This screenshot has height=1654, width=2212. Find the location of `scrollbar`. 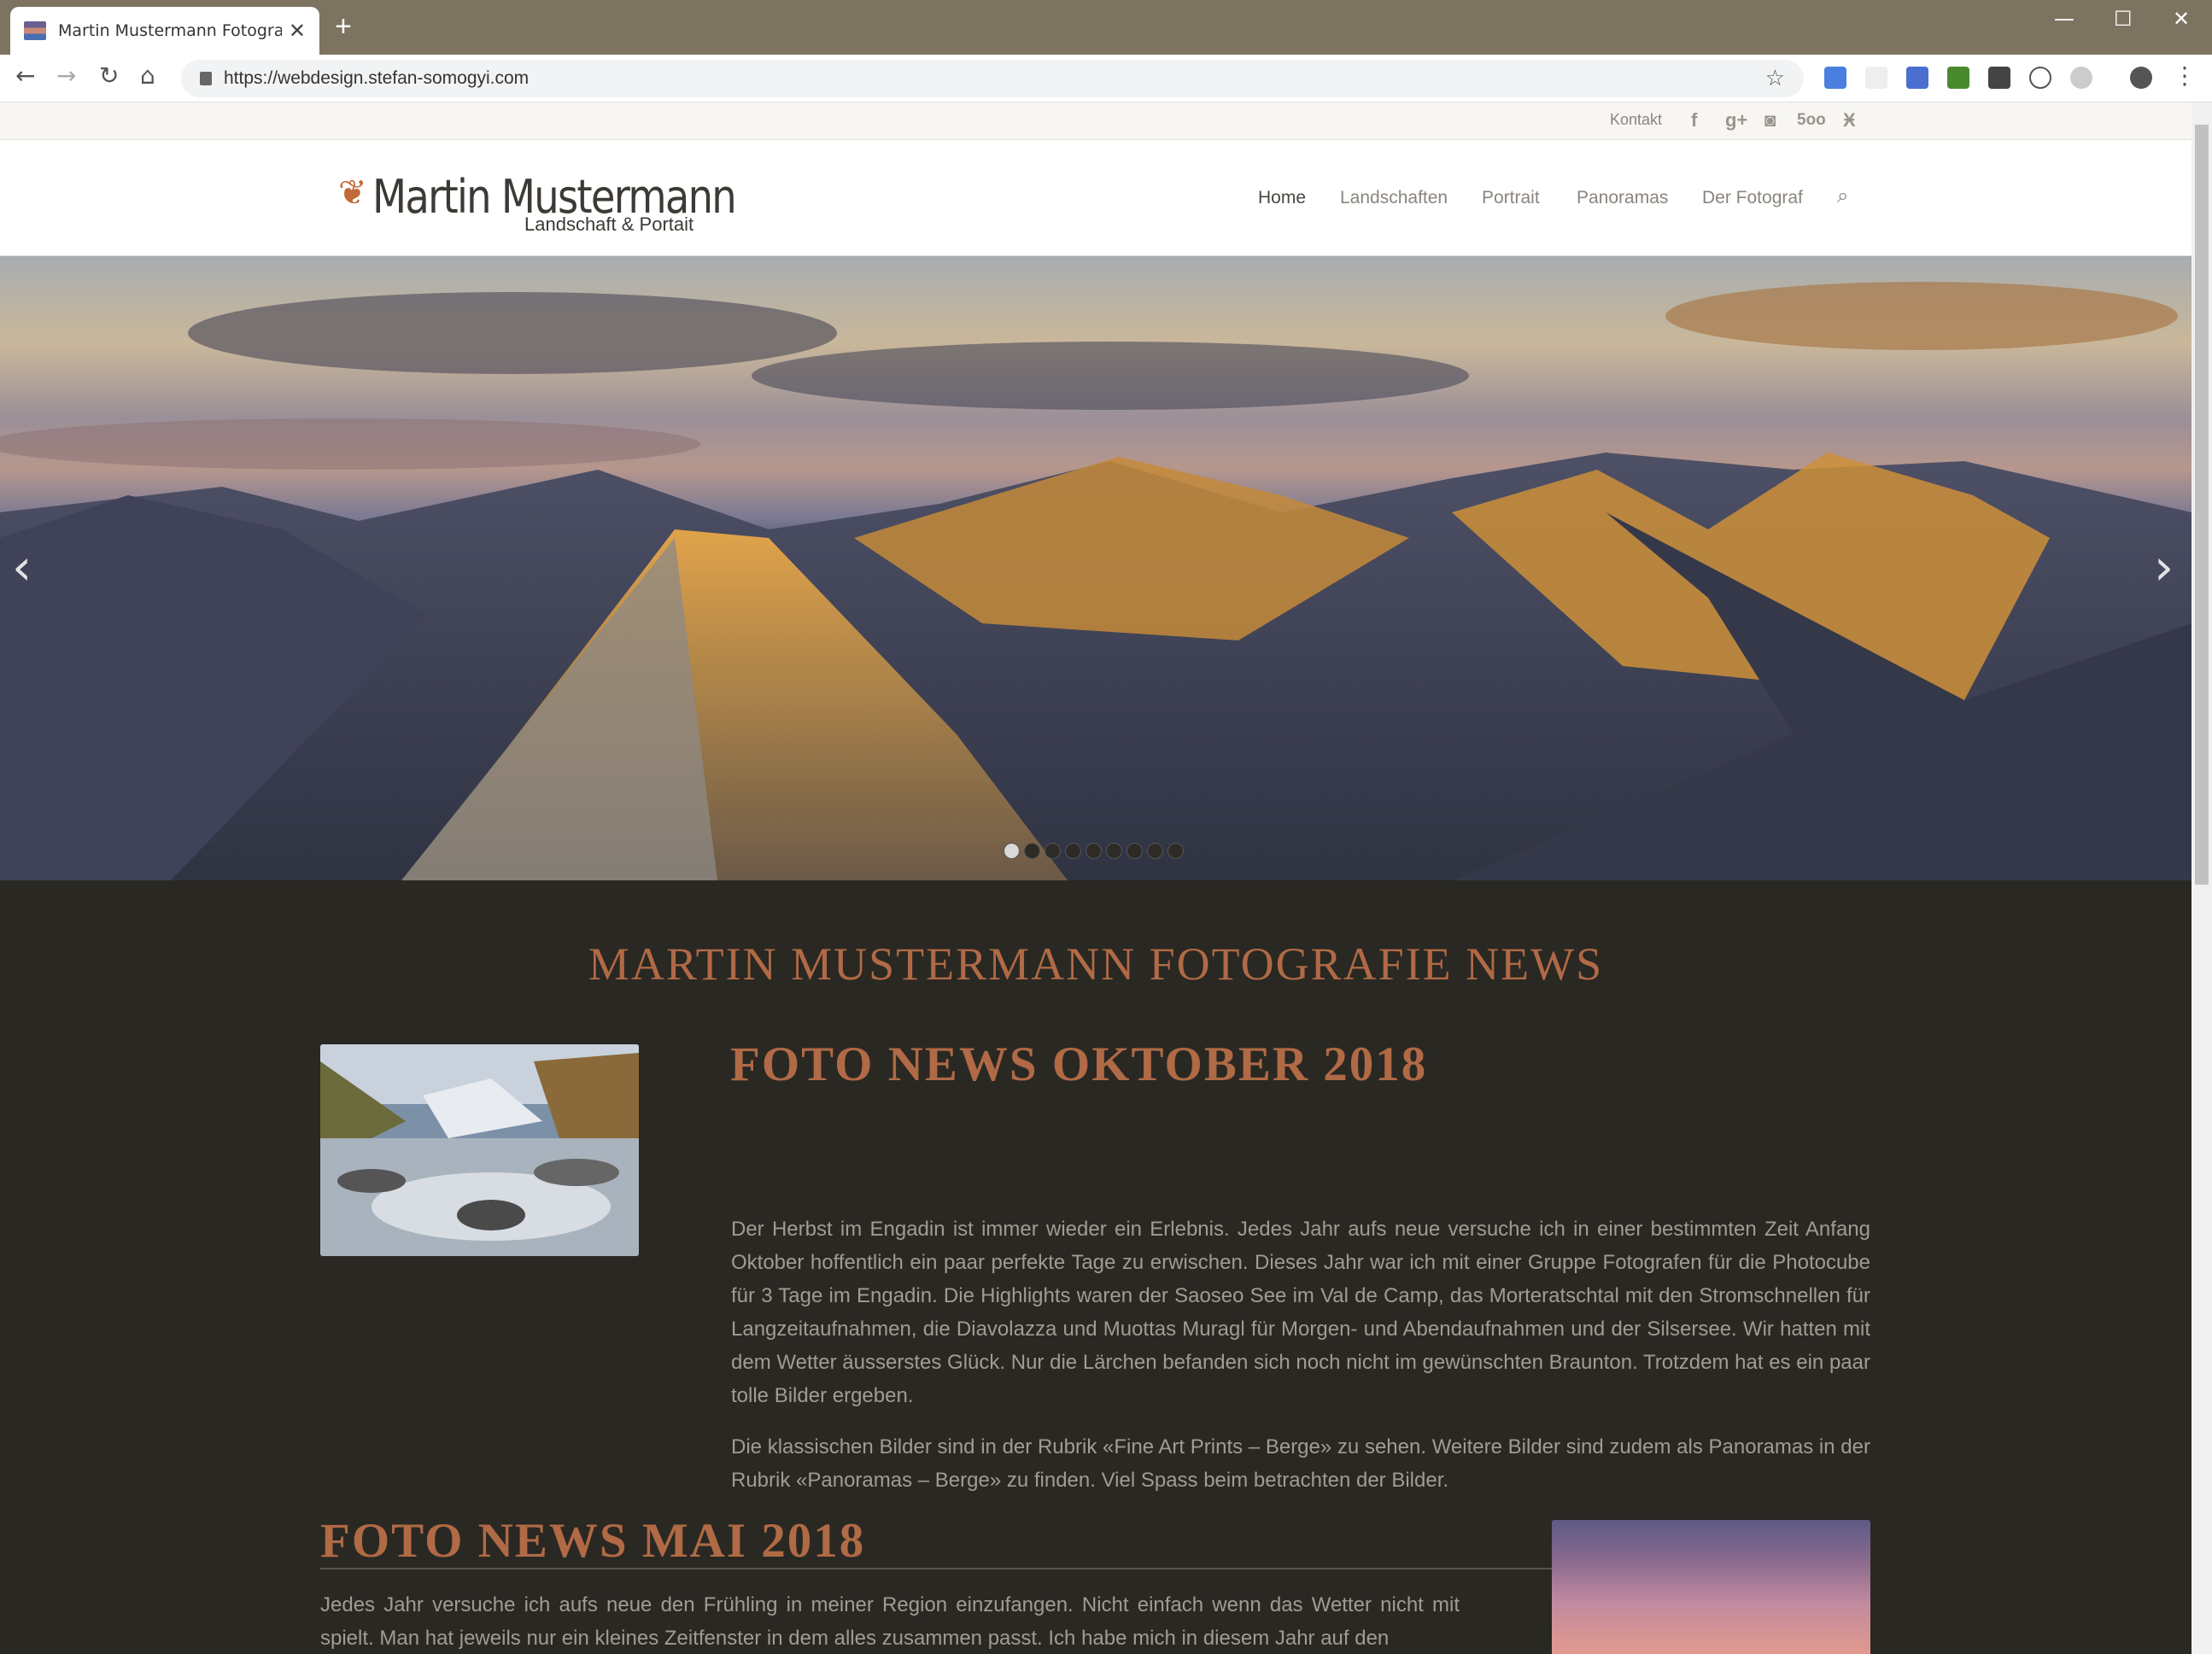

scrollbar is located at coordinates (2202, 878).